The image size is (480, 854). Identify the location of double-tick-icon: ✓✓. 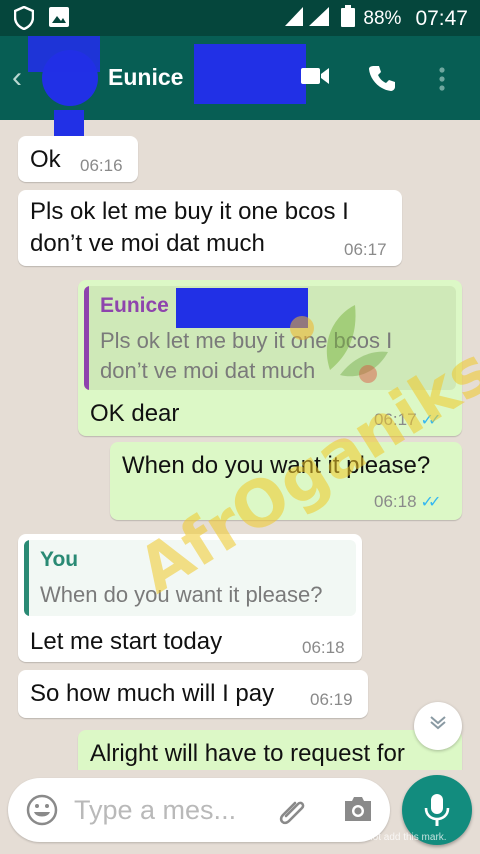
(431, 502).